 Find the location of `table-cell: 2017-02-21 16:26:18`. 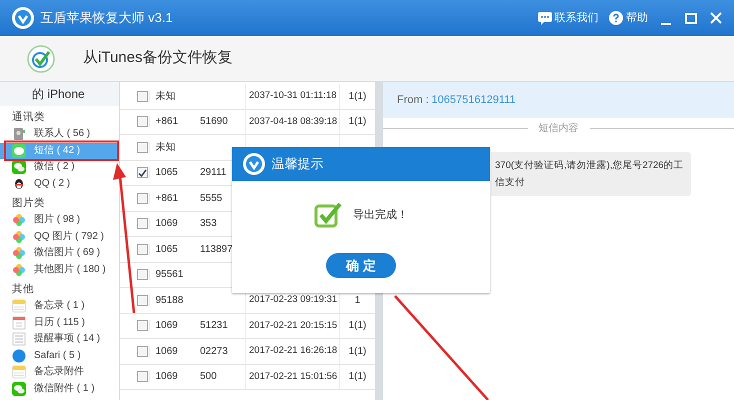

table-cell: 2017-02-21 16:26:18 is located at coordinates (293, 351).